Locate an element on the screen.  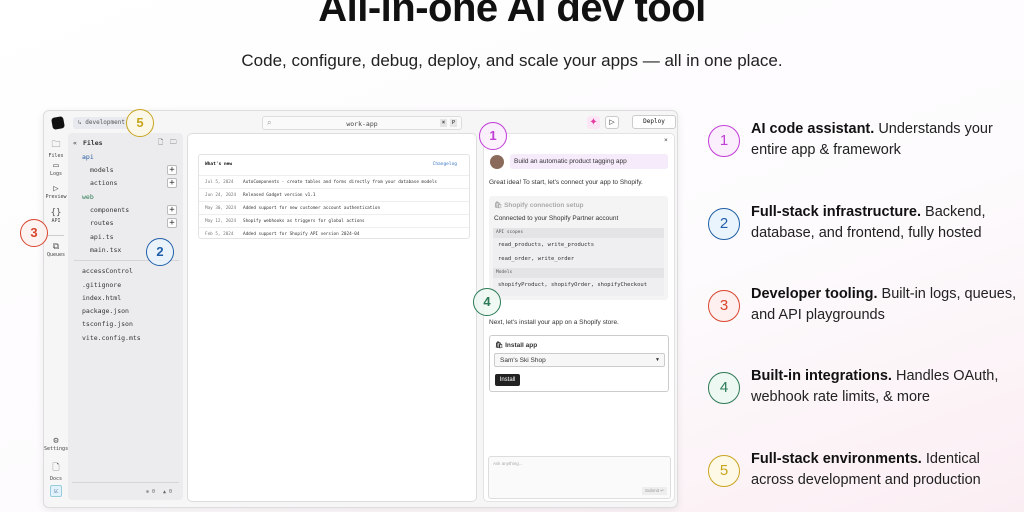
feature-title: Built-in integrations. is located at coordinates (821, 376).